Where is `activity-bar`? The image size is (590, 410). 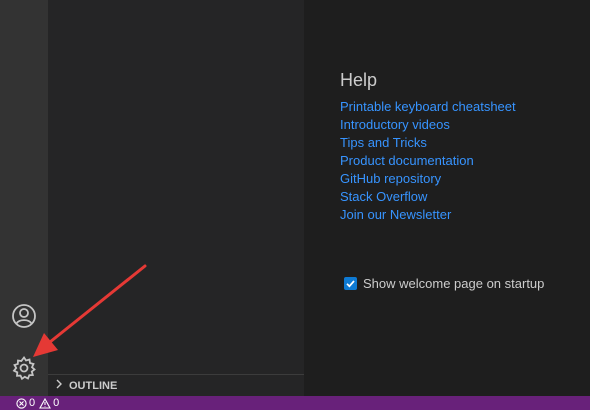
activity-bar is located at coordinates (24, 198).